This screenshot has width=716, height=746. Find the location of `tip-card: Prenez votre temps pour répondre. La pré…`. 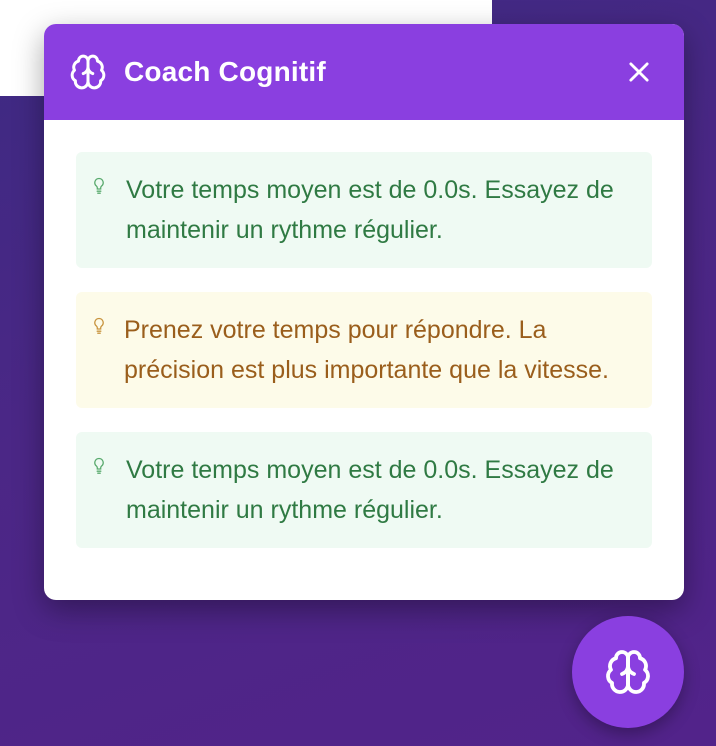

tip-card: Prenez votre temps pour répondre. La pré… is located at coordinates (364, 350).